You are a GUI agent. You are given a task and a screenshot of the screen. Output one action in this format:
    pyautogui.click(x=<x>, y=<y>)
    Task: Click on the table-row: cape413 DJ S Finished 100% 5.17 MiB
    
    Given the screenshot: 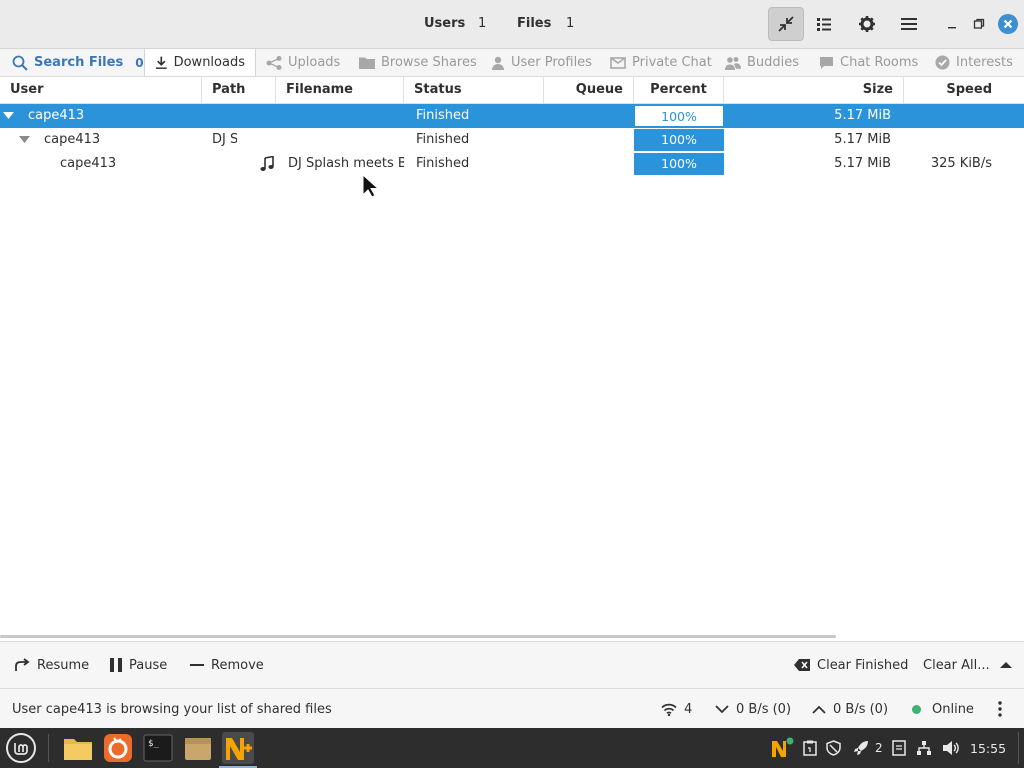 What is the action you would take?
    pyautogui.click(x=512, y=140)
    